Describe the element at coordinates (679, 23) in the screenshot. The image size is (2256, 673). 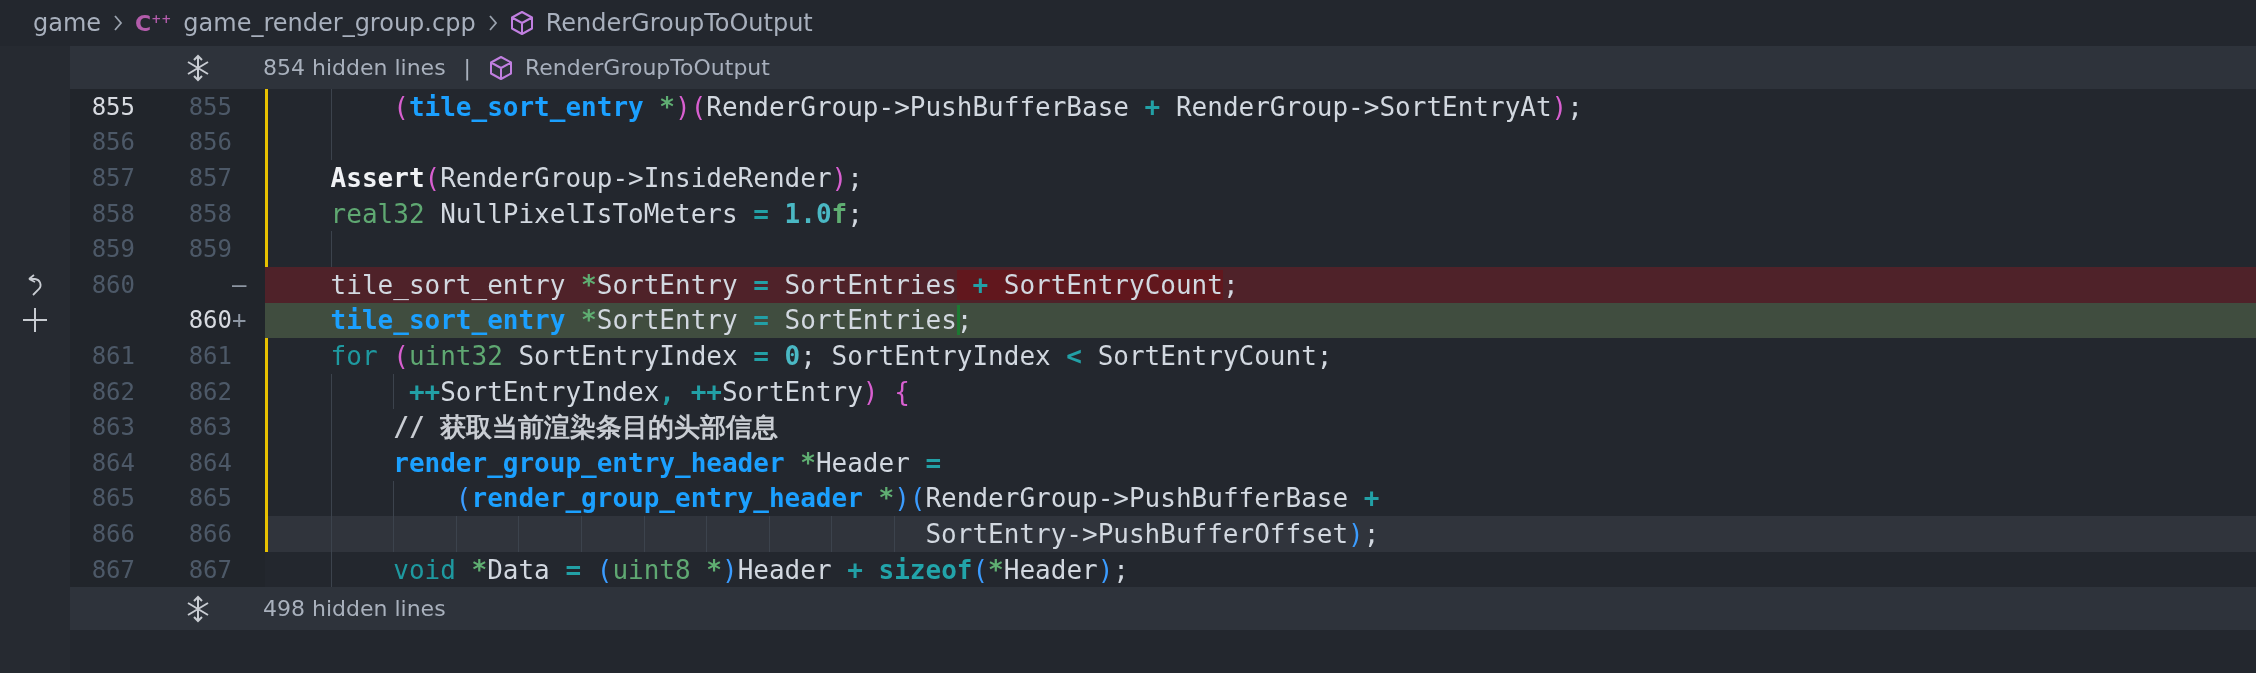
I see `breadcrumb-item: RenderGroupToOutput` at that location.